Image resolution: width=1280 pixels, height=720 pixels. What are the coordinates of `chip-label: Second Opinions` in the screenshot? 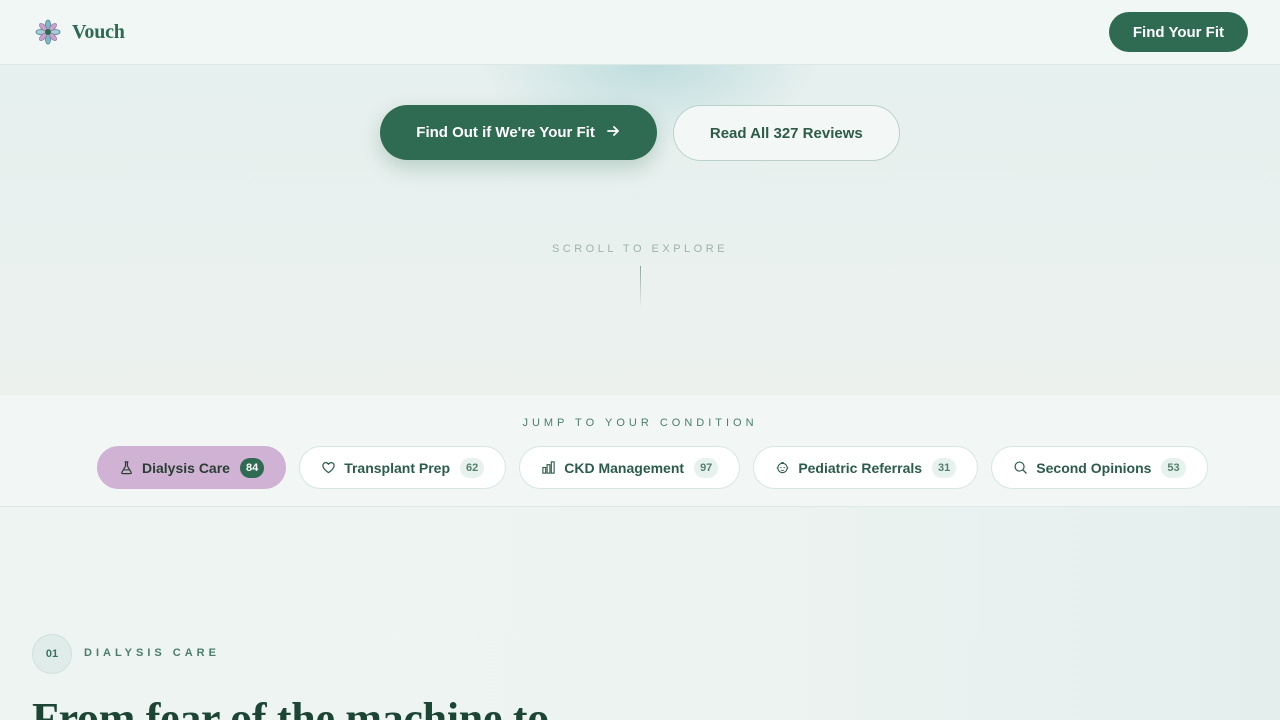 It's located at (1094, 467).